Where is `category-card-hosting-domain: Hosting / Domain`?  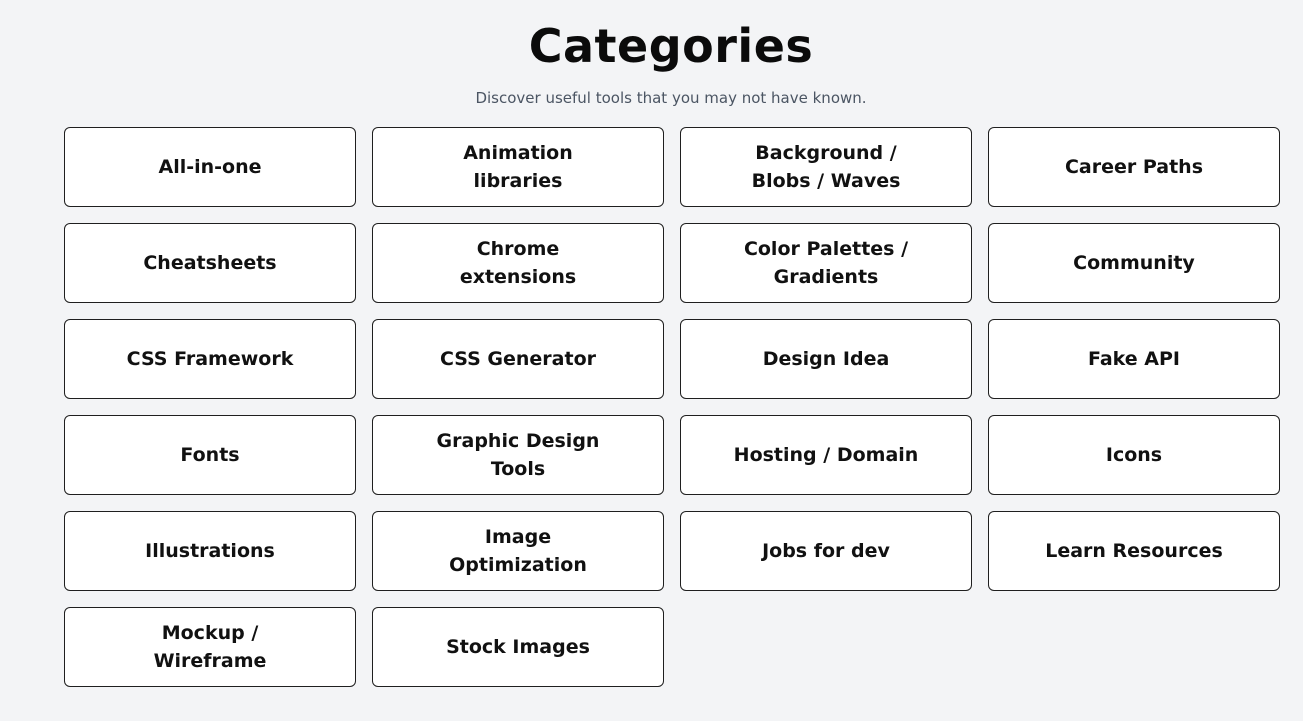 category-card-hosting-domain: Hosting / Domain is located at coordinates (826, 455).